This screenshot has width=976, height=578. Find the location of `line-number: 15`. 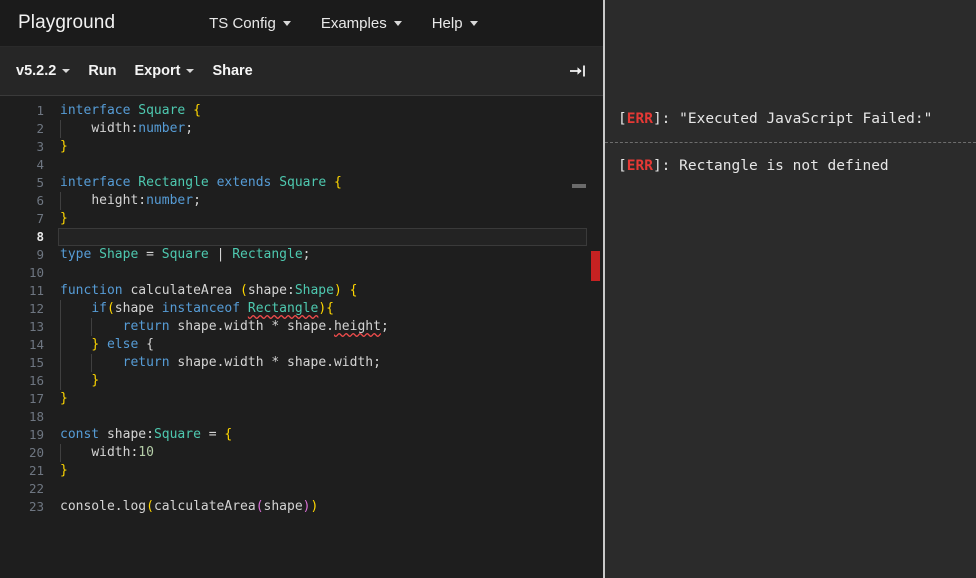

line-number: 15 is located at coordinates (36, 362).